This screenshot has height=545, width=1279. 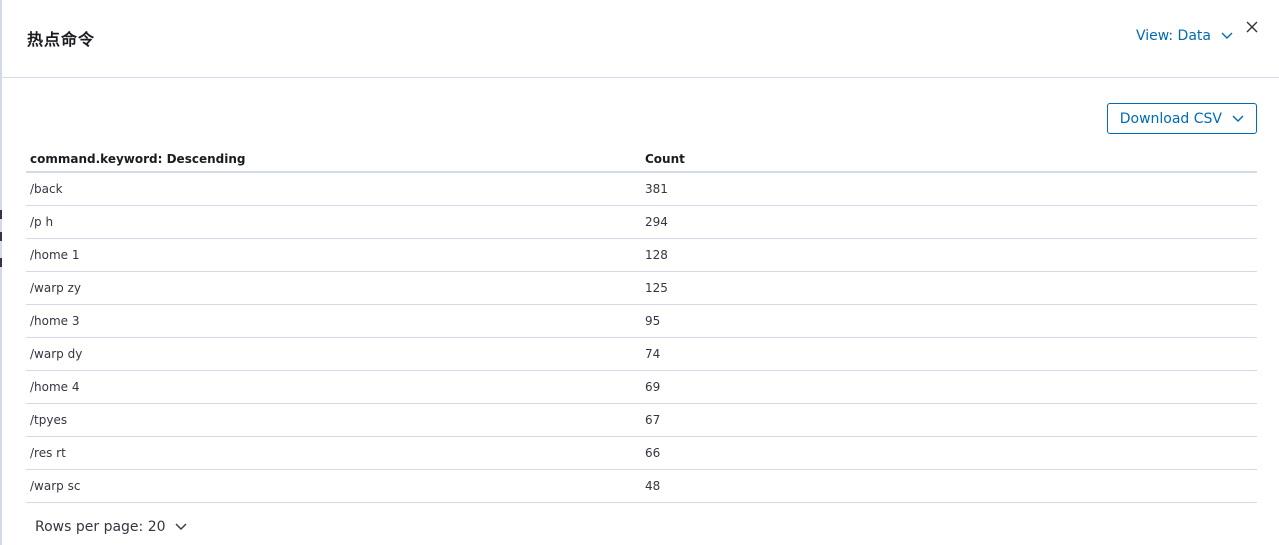 I want to click on table-row: /back 381, so click(x=641, y=189).